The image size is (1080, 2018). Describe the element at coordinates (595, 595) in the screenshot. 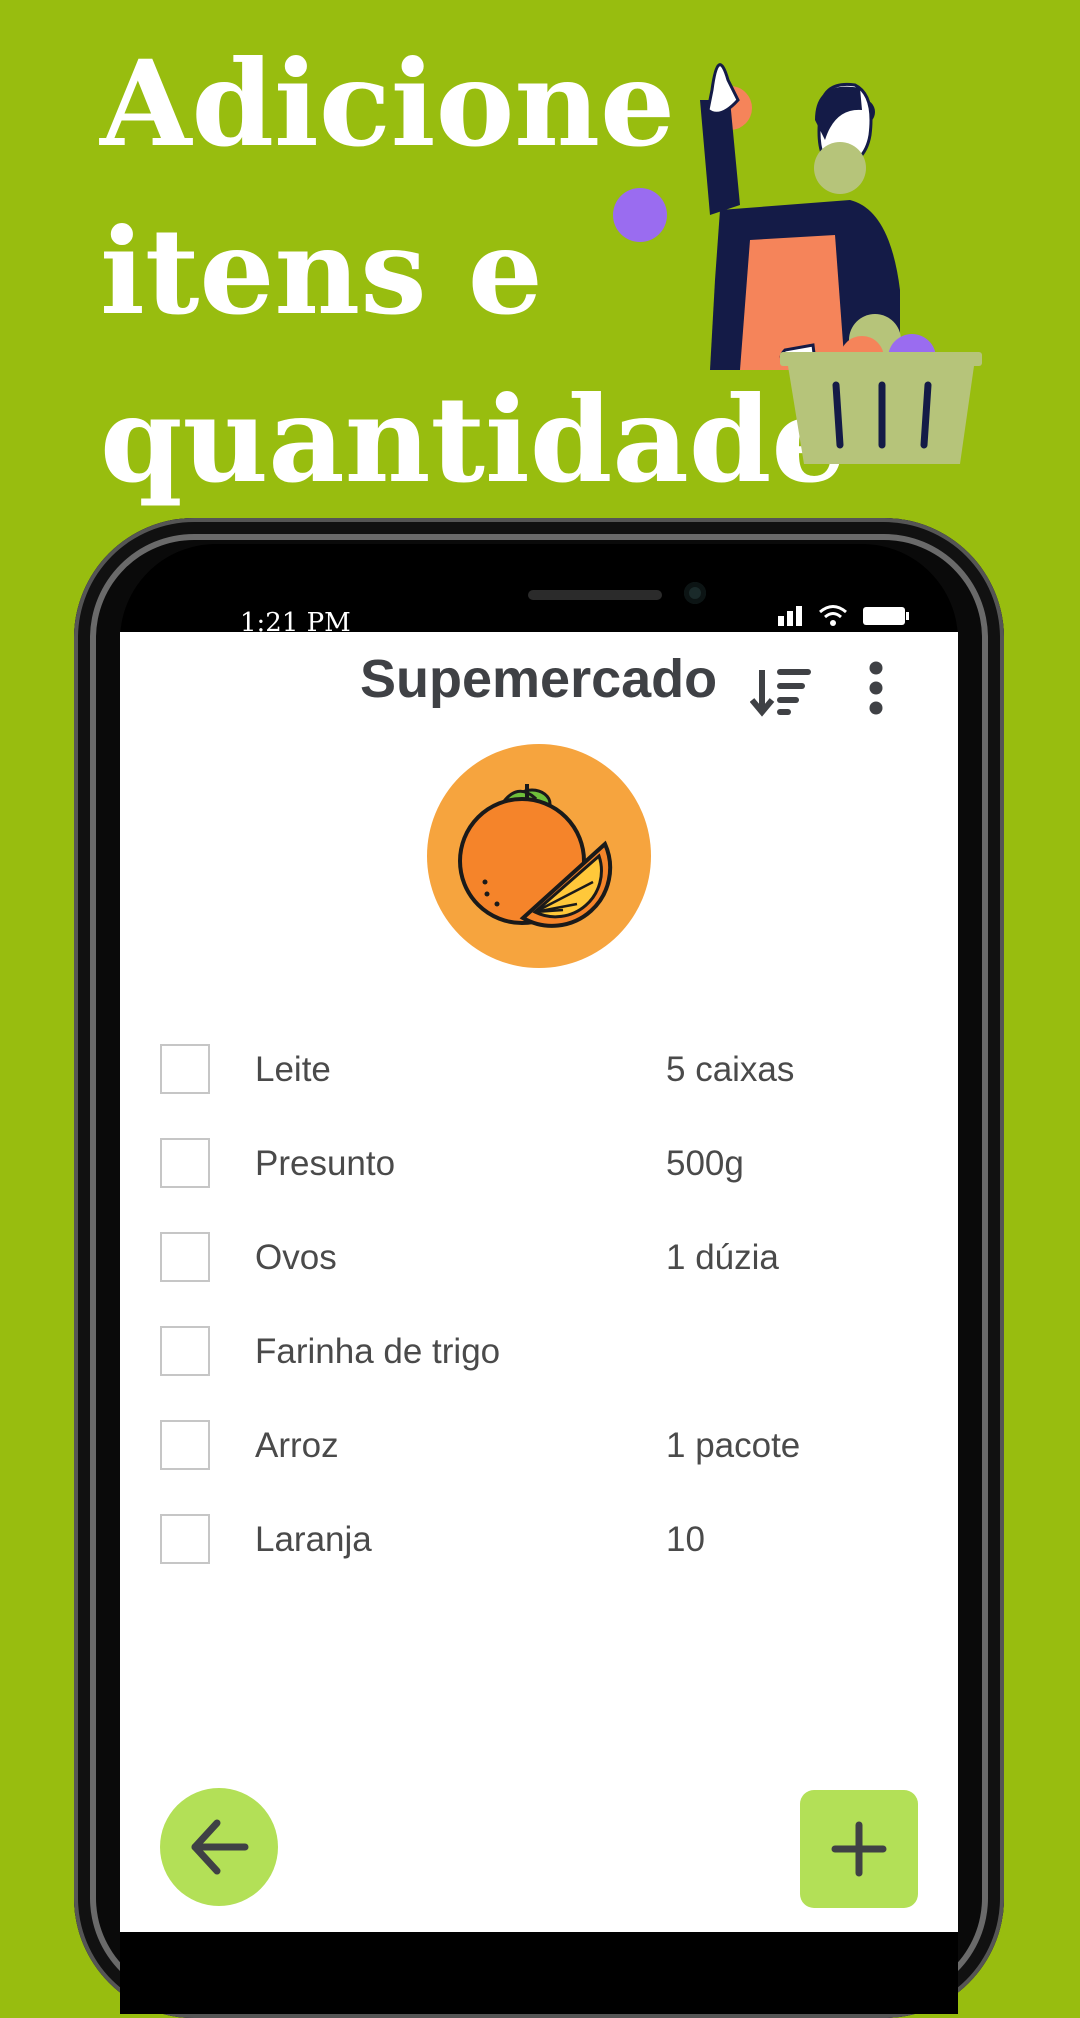

I see `speaker-grille` at that location.